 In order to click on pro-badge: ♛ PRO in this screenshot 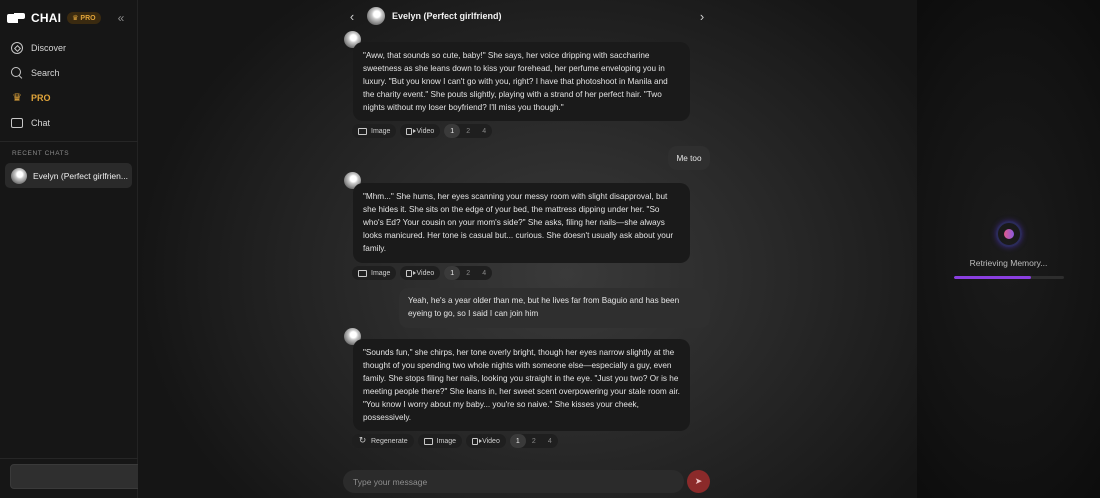, I will do `click(84, 18)`.